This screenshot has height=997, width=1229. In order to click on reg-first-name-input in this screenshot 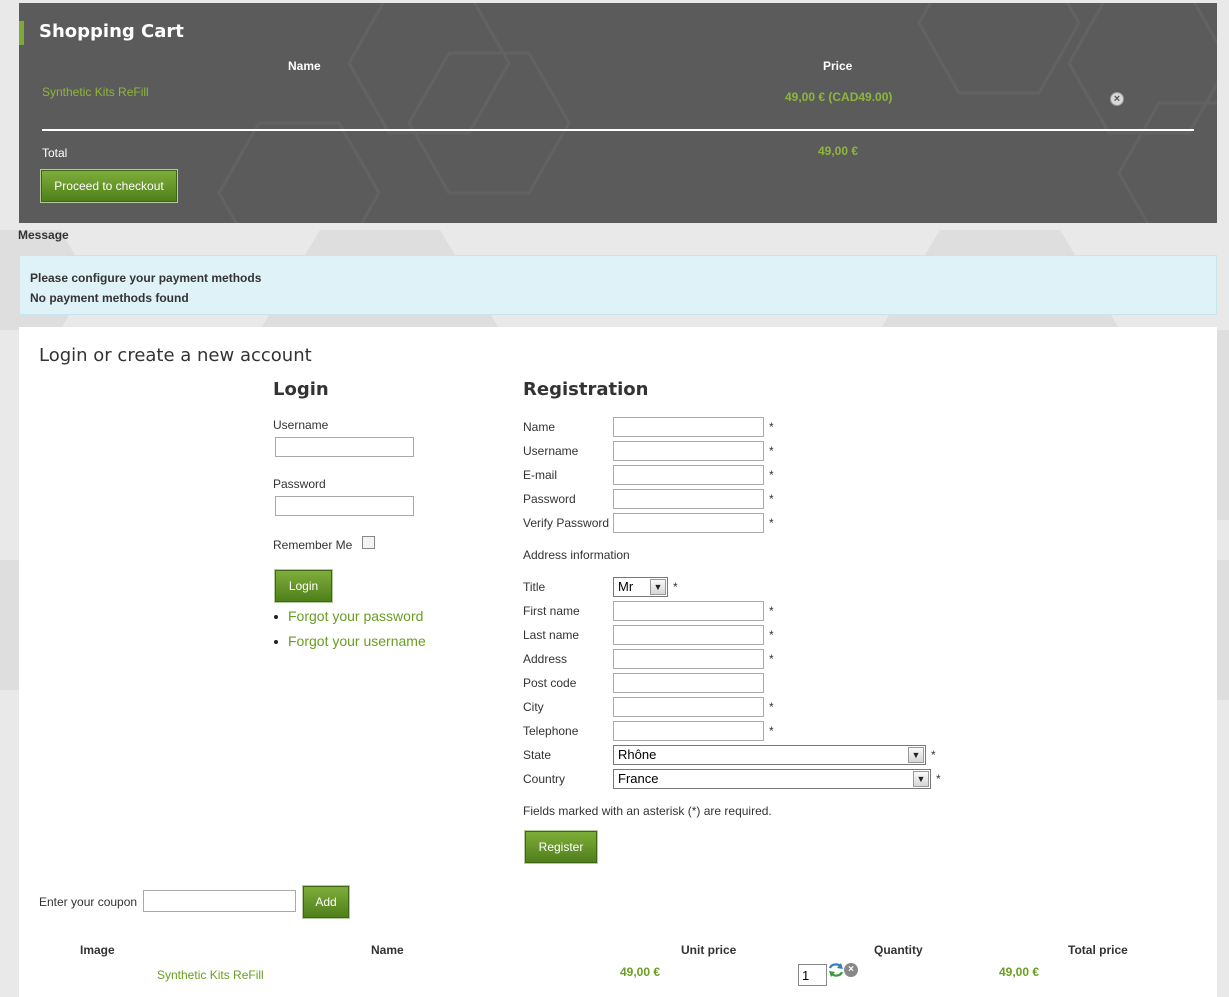, I will do `click(688, 611)`.